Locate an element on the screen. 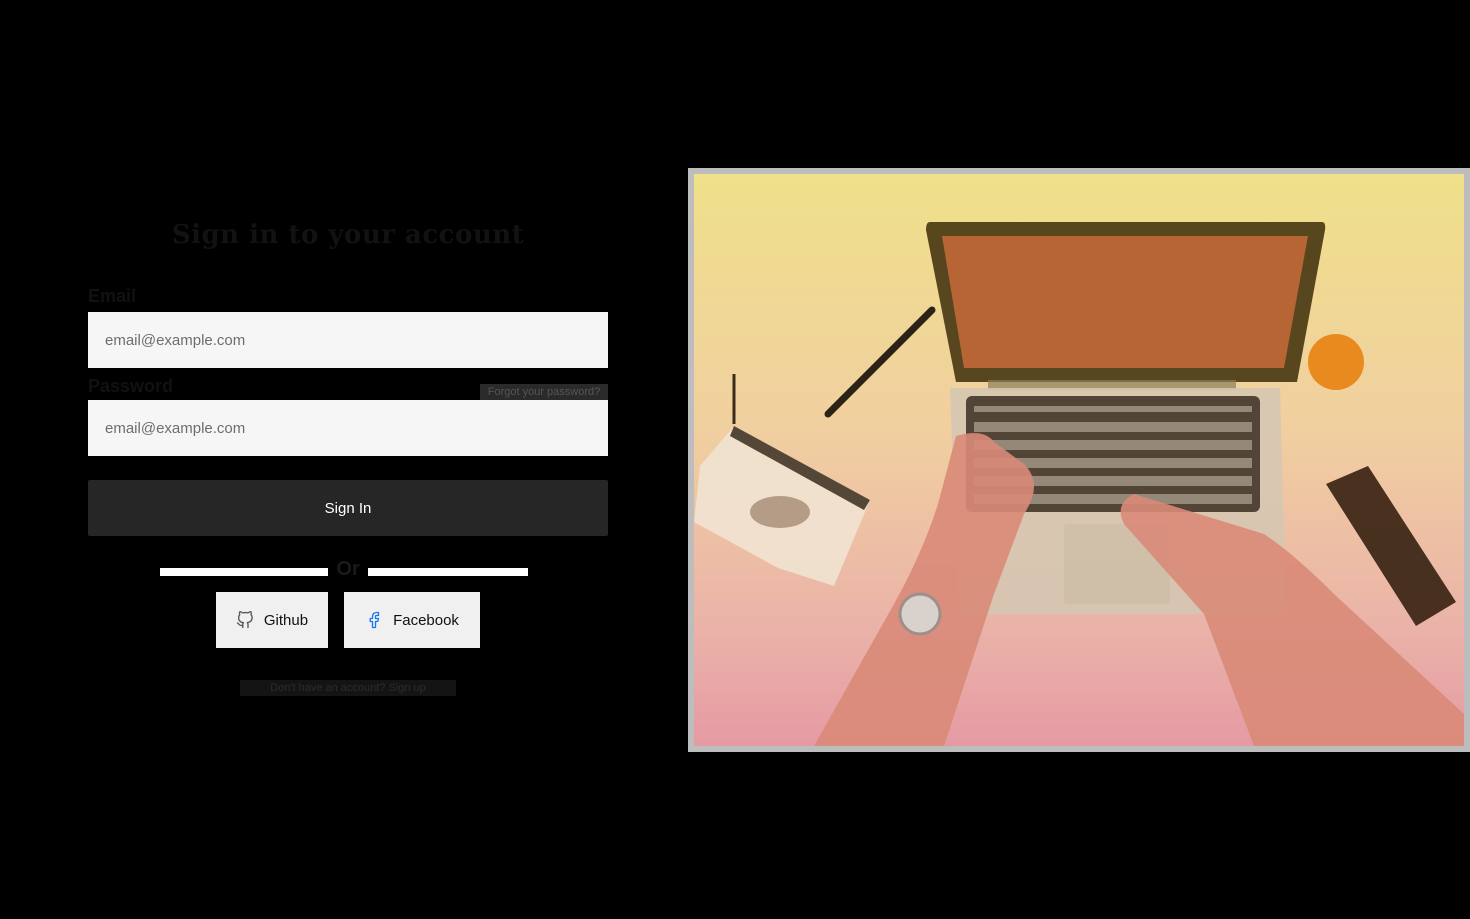  facebook-button-label: Facebook is located at coordinates (426, 620).